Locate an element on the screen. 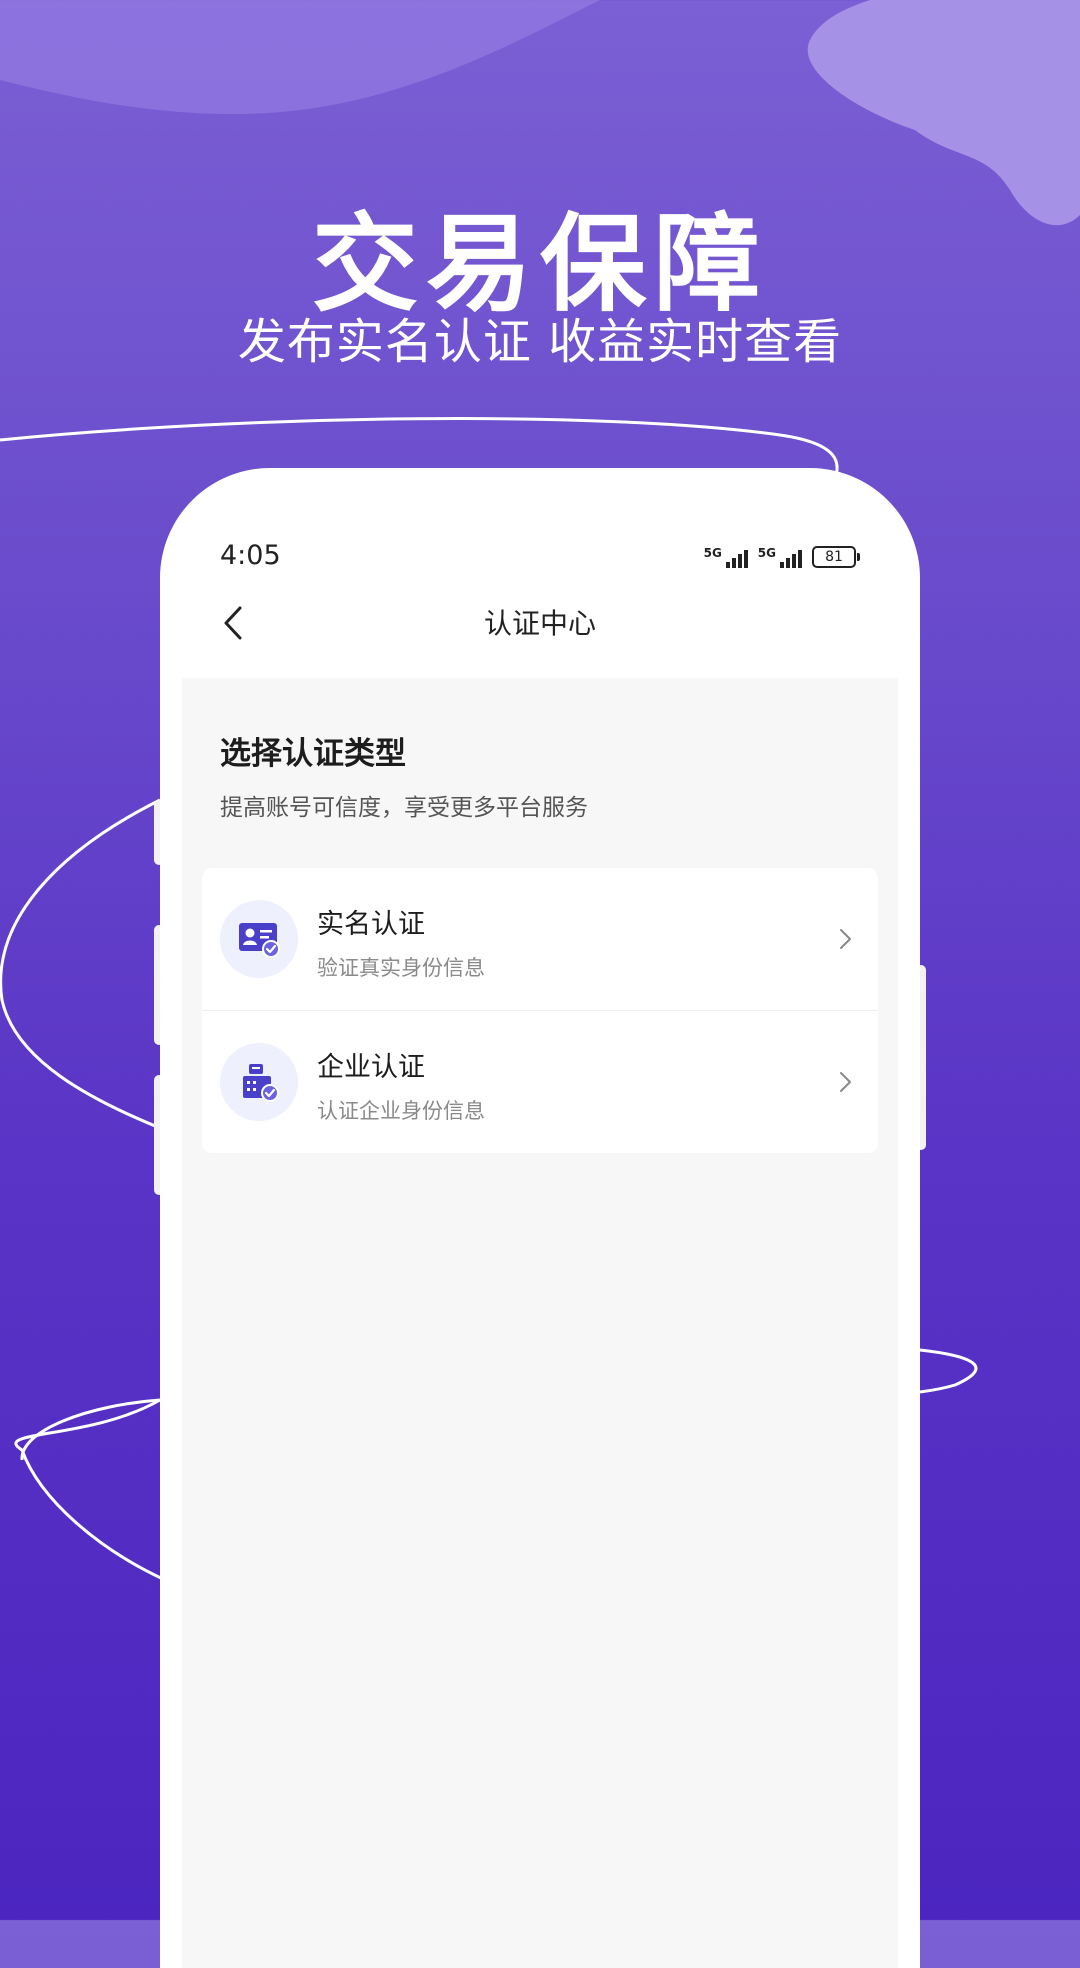 This screenshot has height=1968, width=1080. list-item-real-name: 实名认证 验证真实身份信息 is located at coordinates (540, 939).